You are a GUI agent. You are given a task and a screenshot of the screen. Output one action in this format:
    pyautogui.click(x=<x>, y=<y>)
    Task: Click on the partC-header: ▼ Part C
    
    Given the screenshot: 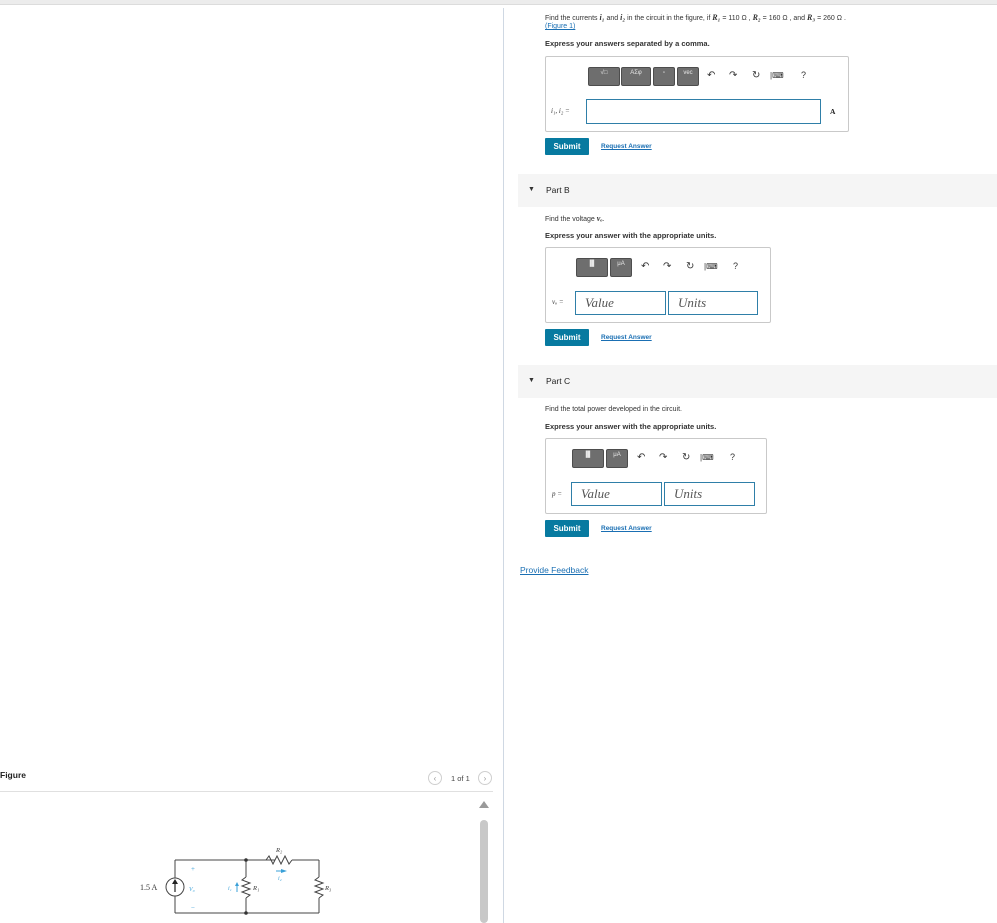 What is the action you would take?
    pyautogui.click(x=757, y=381)
    